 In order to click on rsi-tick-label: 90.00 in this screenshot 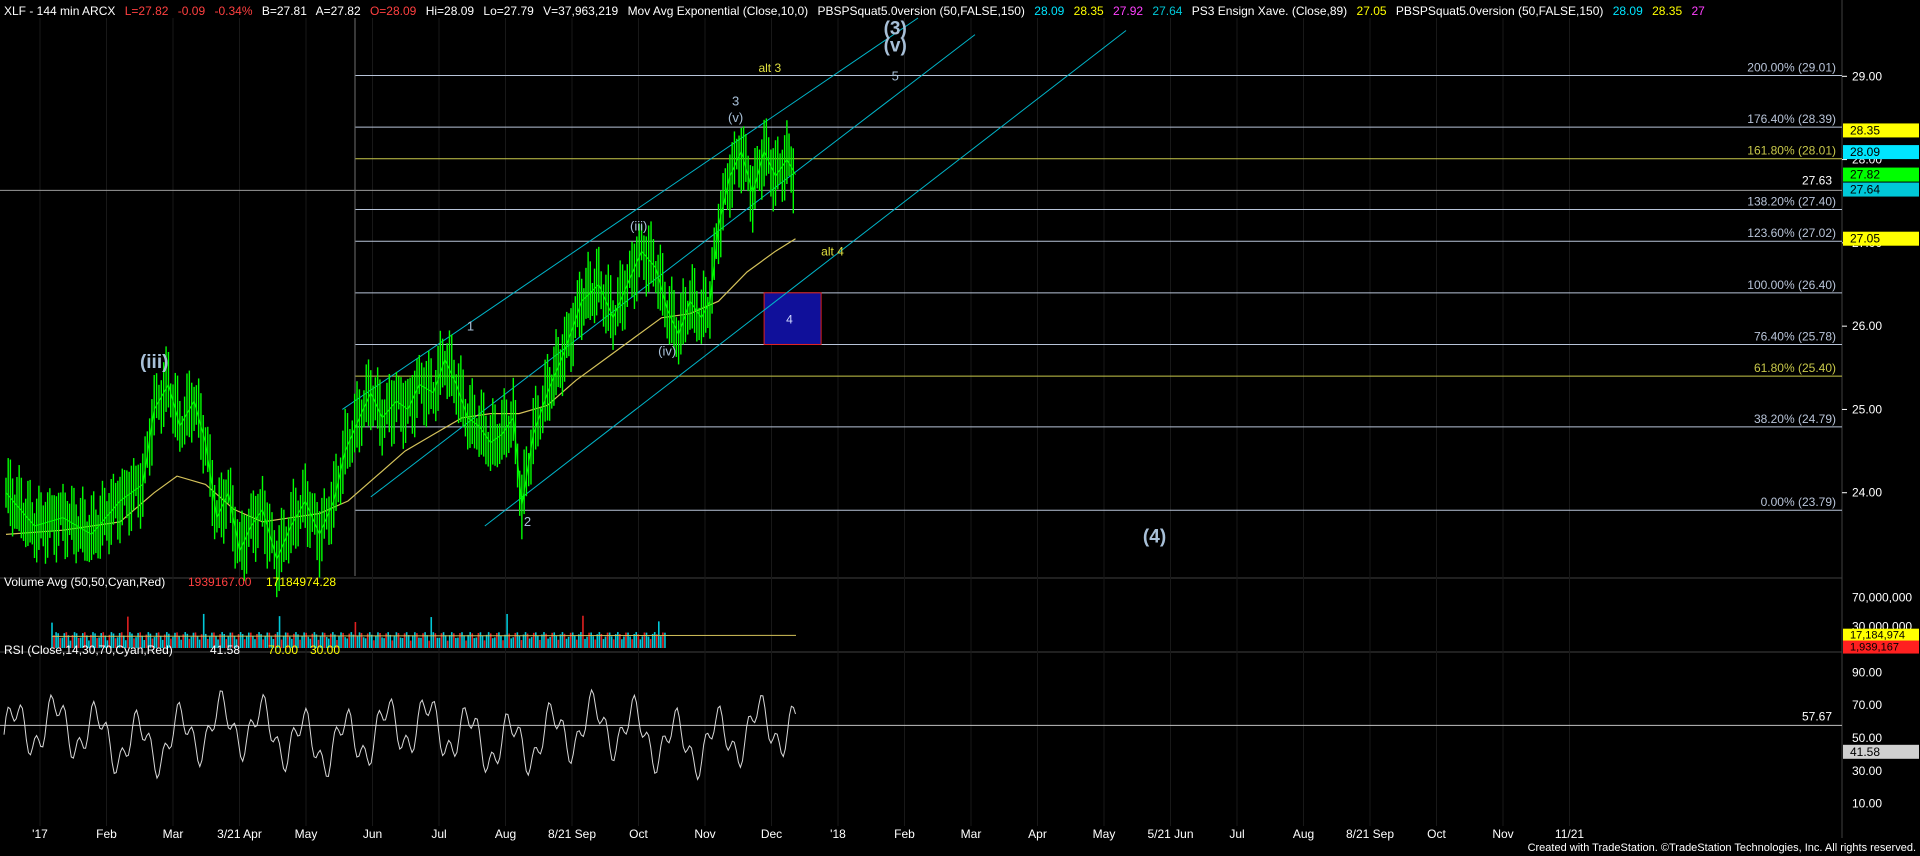, I will do `click(1867, 672)`.